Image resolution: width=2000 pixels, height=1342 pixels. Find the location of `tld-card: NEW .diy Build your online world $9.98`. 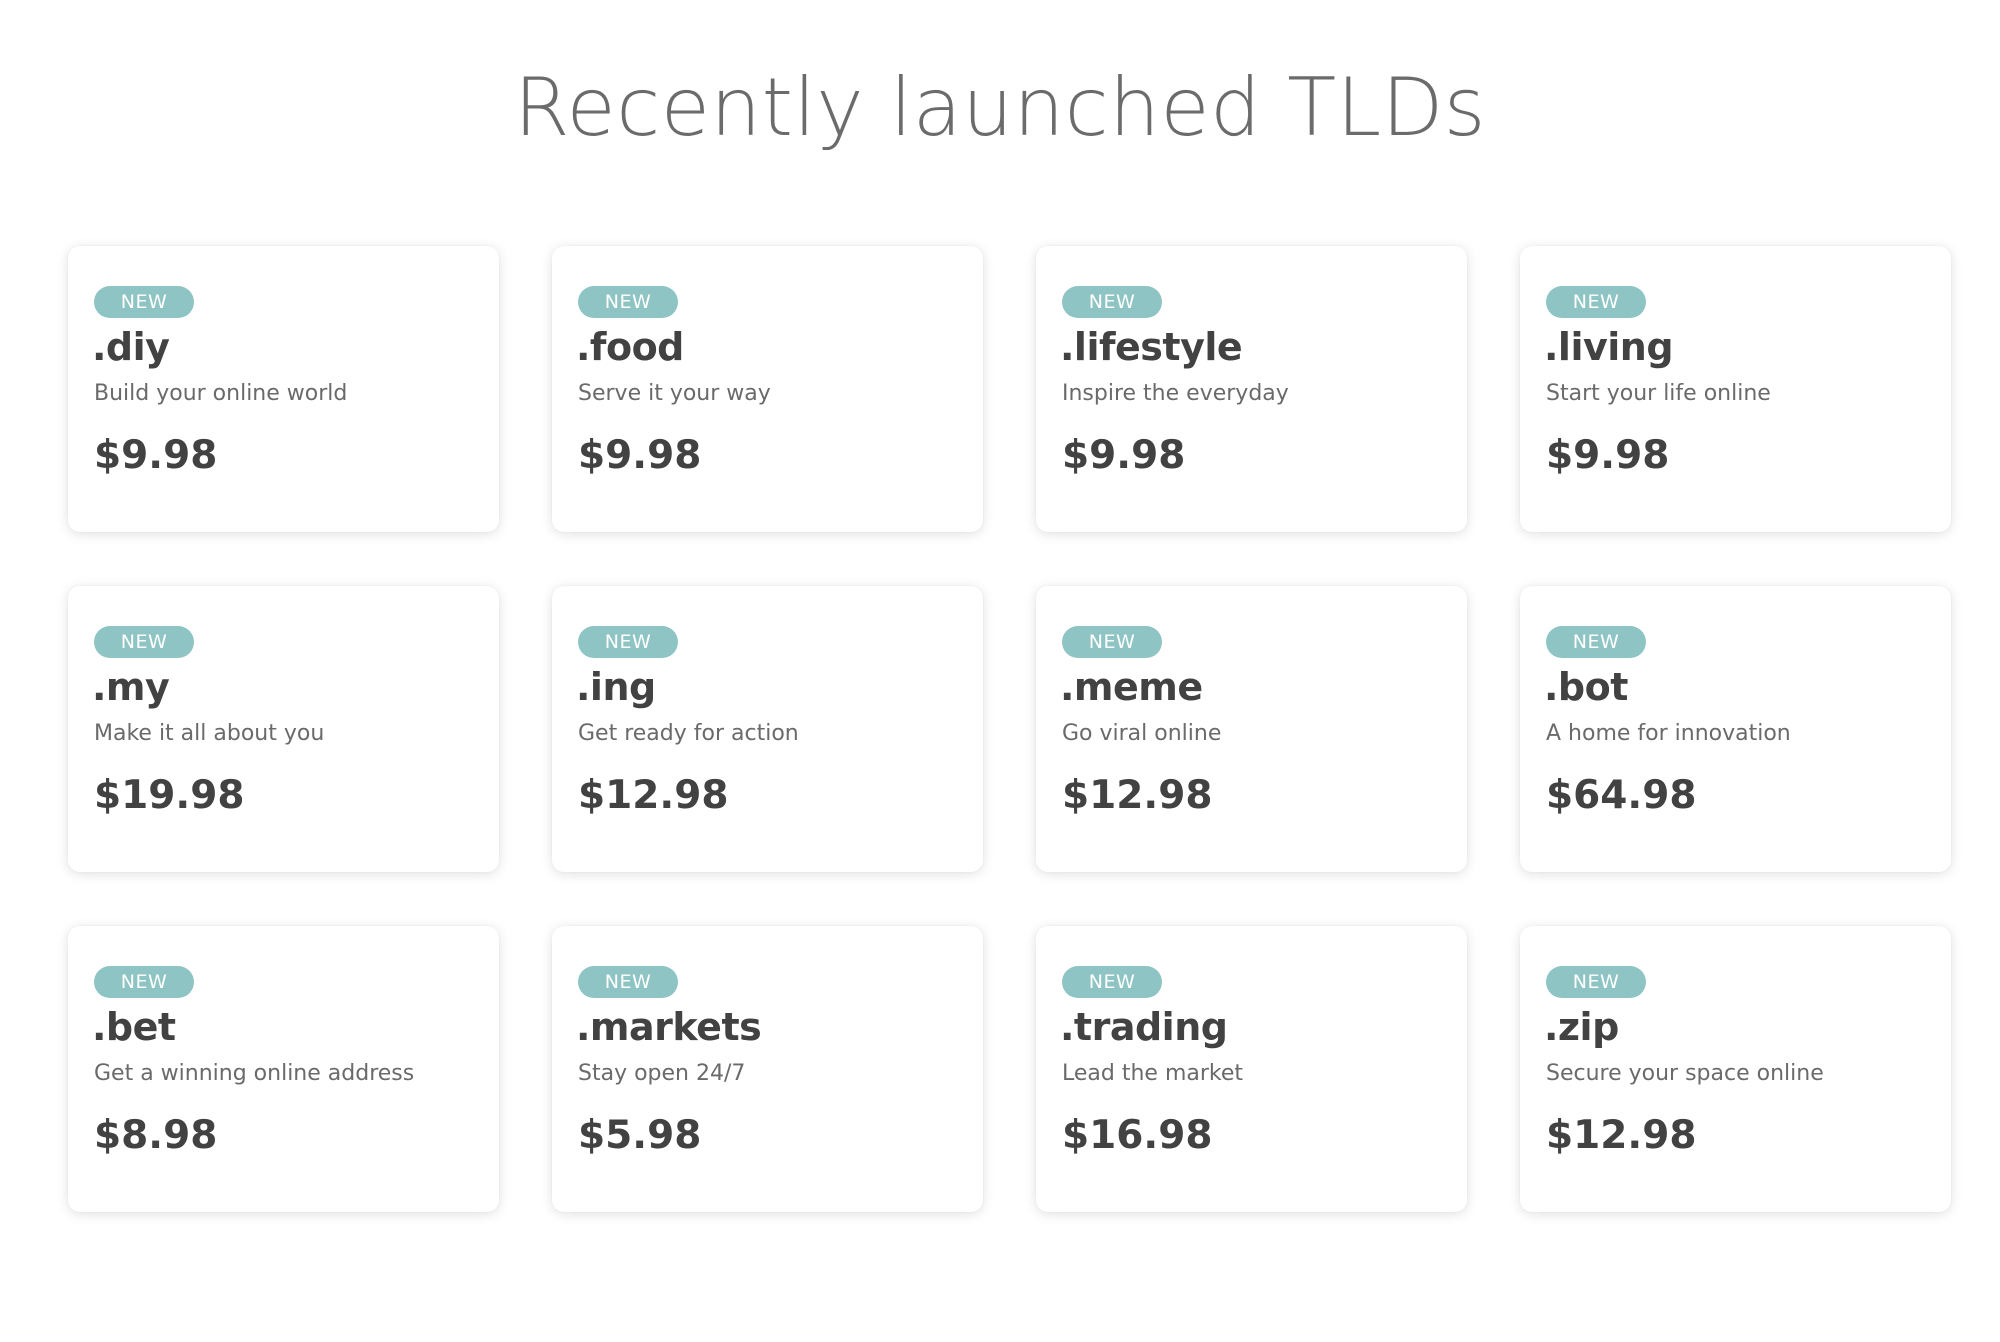

tld-card: NEW .diy Build your online world $9.98 is located at coordinates (283, 389).